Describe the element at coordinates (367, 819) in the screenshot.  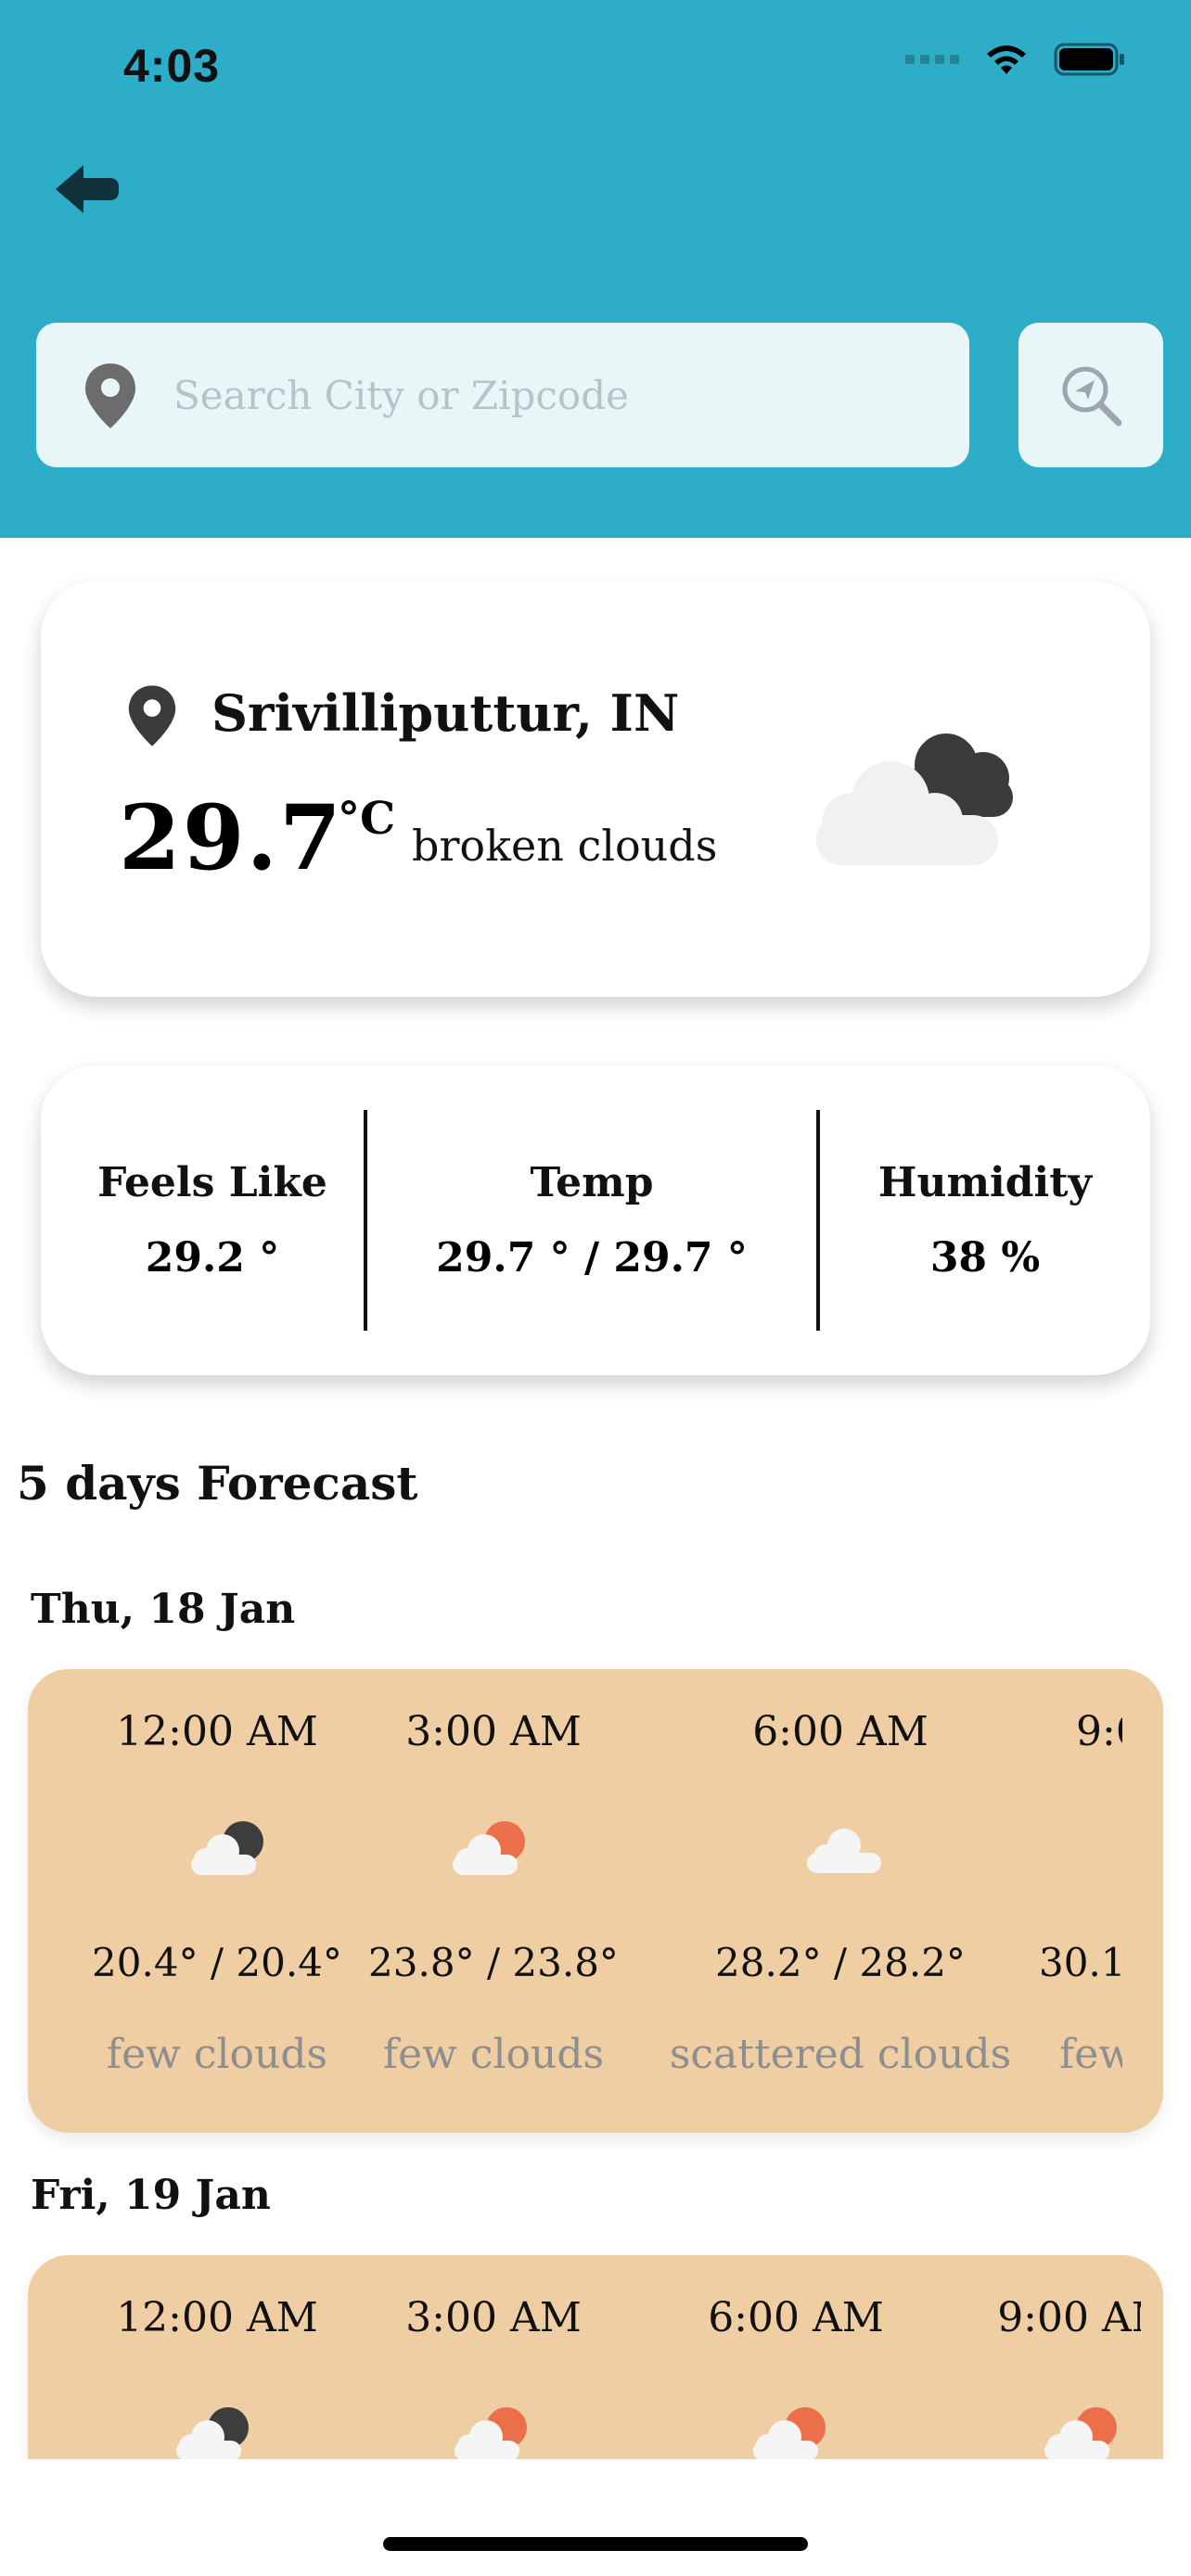
I see `temperature-unit: °C` at that location.